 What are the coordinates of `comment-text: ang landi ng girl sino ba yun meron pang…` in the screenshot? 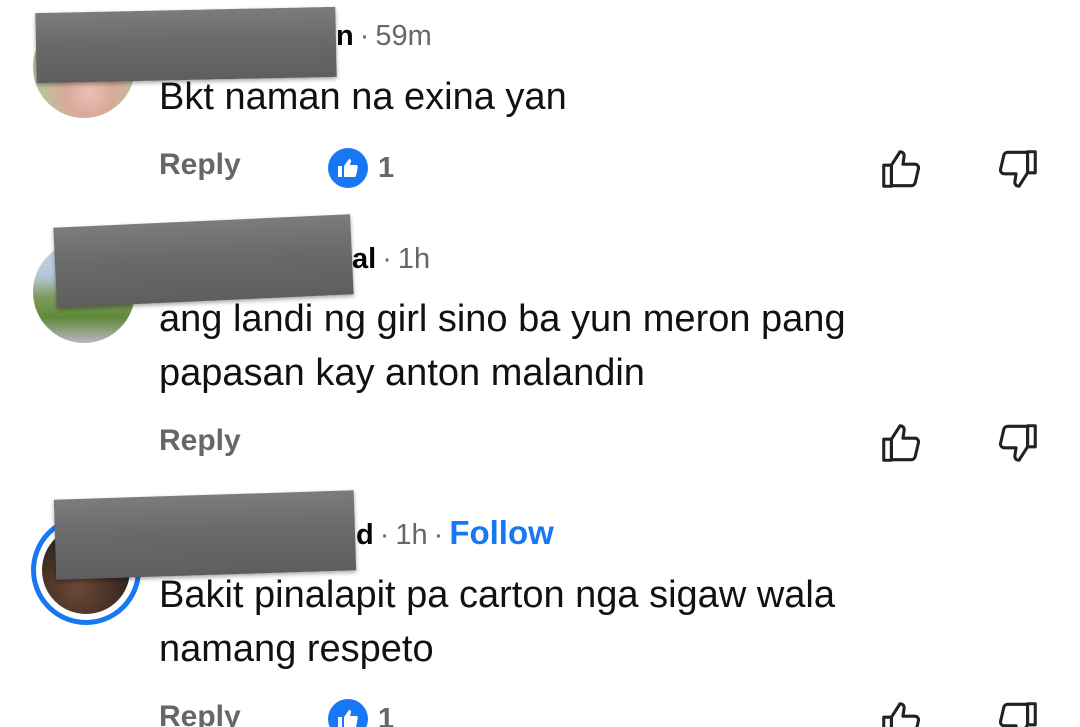 It's located at (502, 346).